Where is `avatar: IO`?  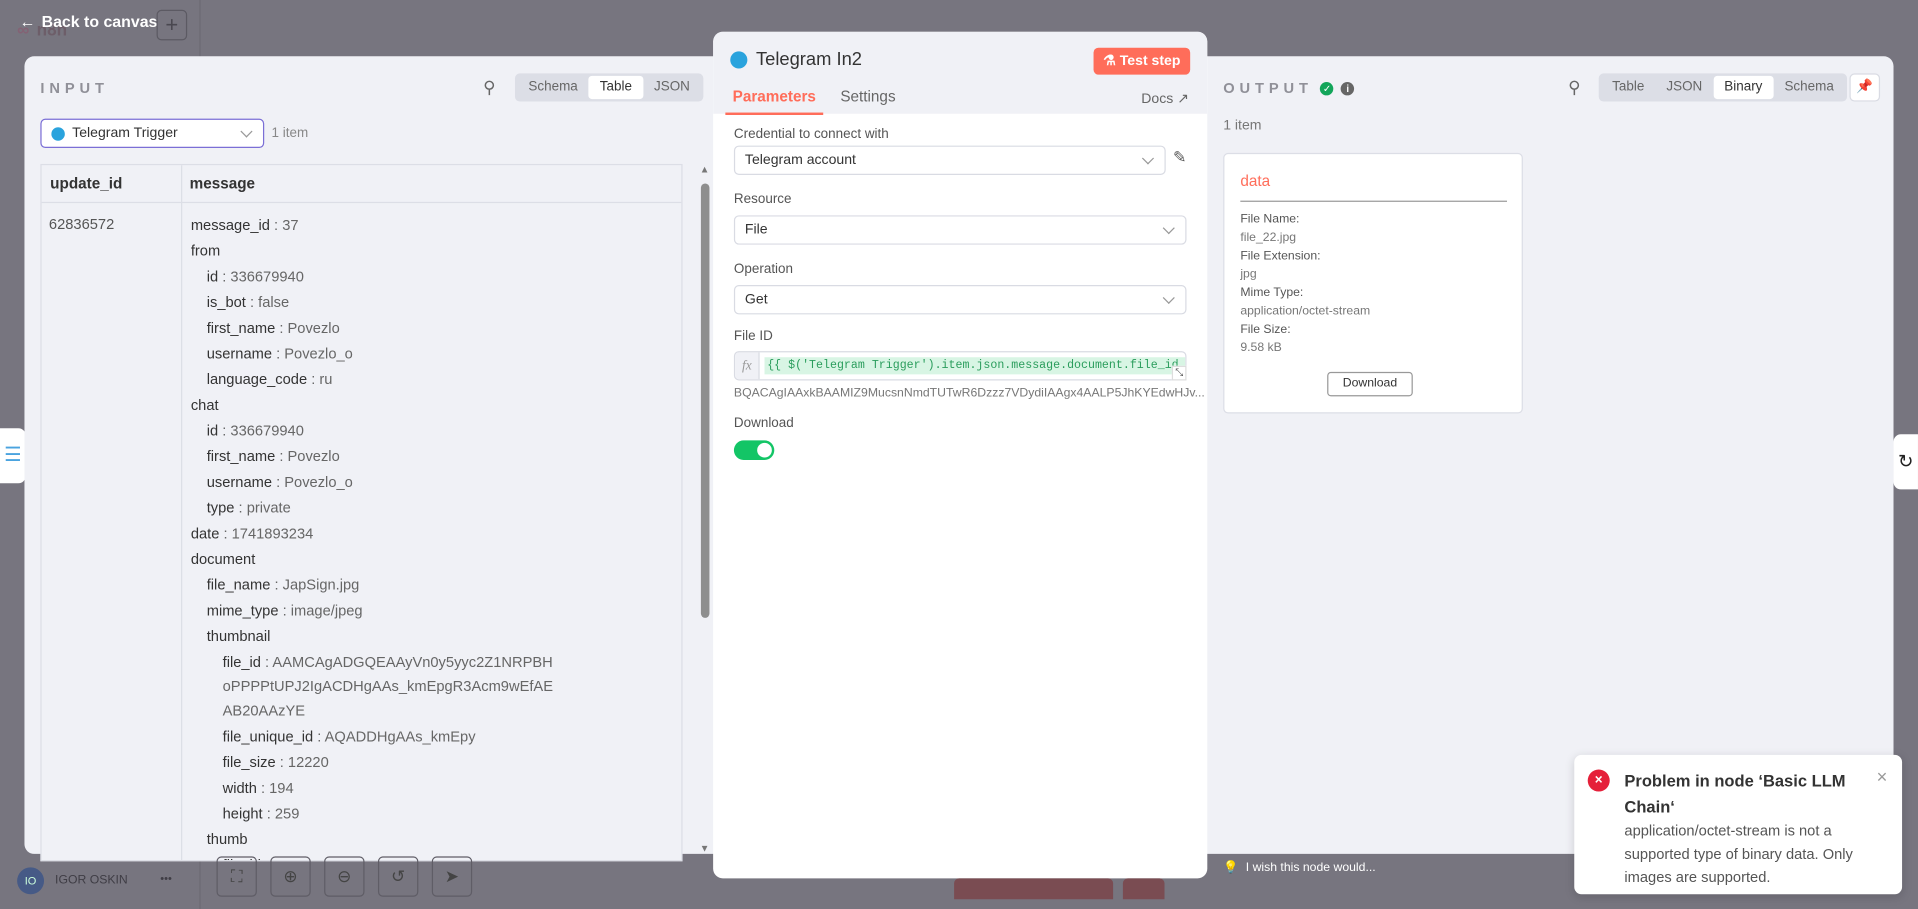 avatar: IO is located at coordinates (31, 881).